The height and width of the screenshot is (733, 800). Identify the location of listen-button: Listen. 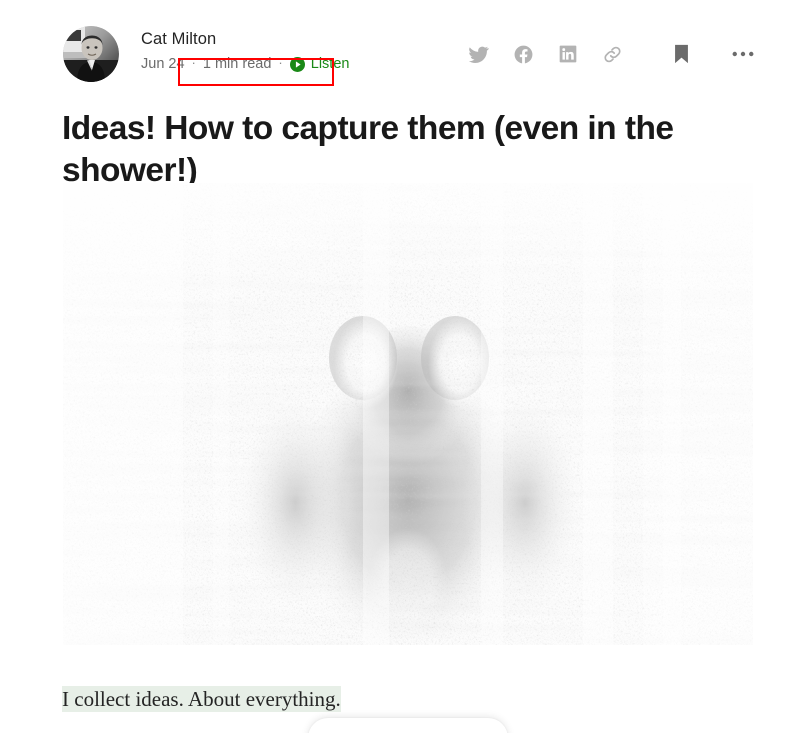
(319, 64).